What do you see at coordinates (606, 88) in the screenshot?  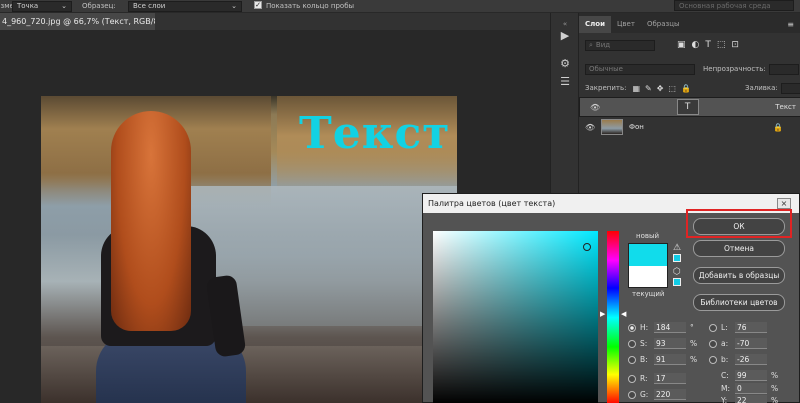 I see `lock-label: Закрепить:` at bounding box center [606, 88].